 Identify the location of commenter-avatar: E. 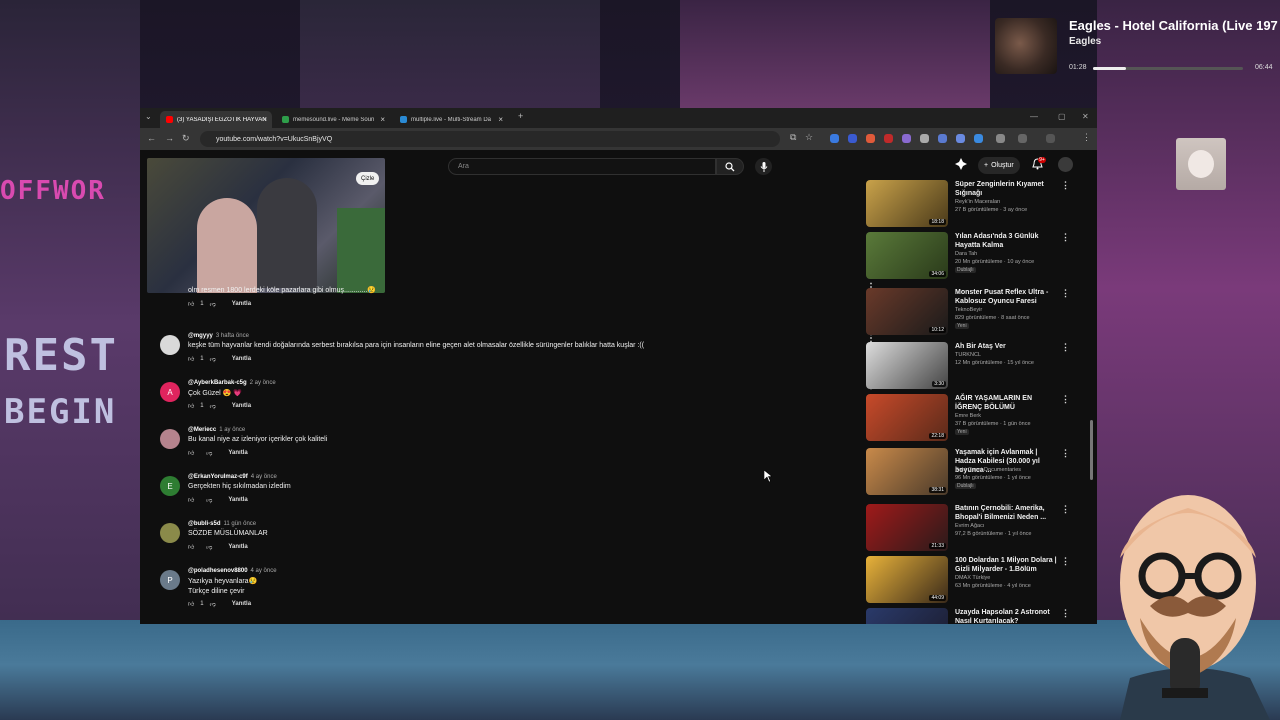
(170, 486).